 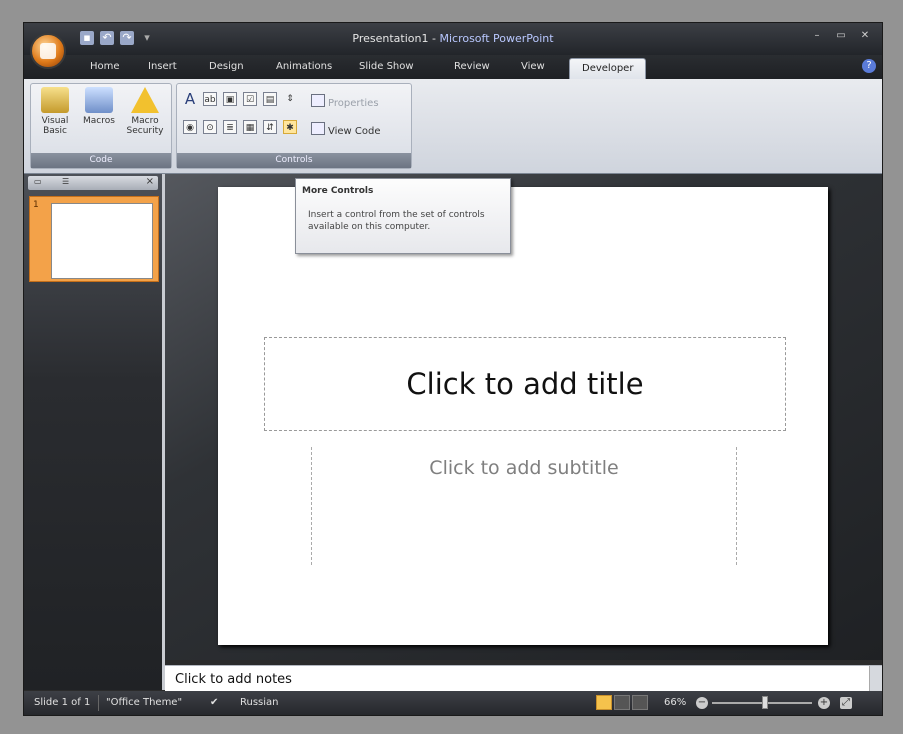 I want to click on window-controls: – ▭ ✕, so click(x=841, y=36).